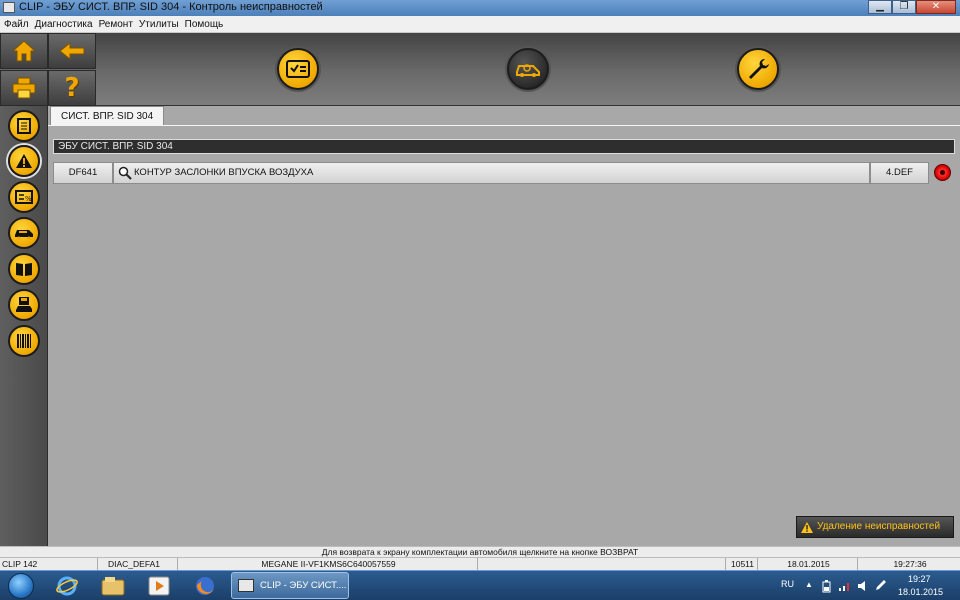  I want to click on home-icon, so click(24, 51).